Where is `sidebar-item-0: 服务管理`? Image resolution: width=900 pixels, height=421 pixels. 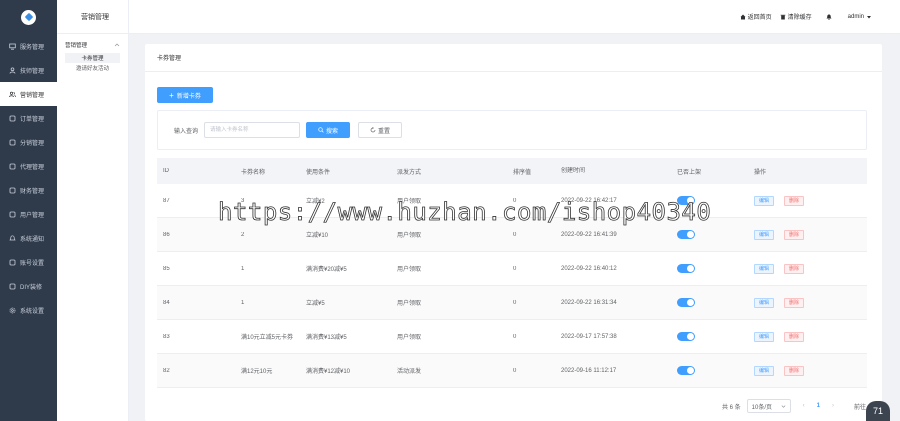
sidebar-item-0: 服务管理 is located at coordinates (28, 46).